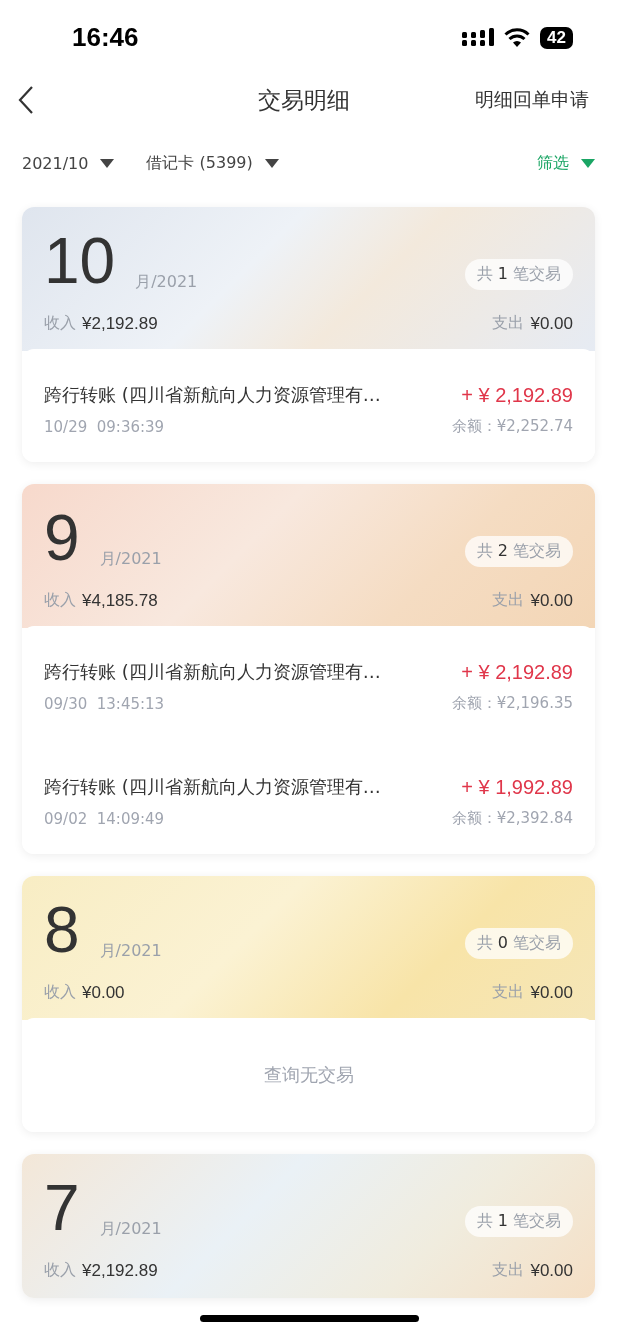  What do you see at coordinates (103, 992) in the screenshot?
I see `income-amount: ¥0.00` at bounding box center [103, 992].